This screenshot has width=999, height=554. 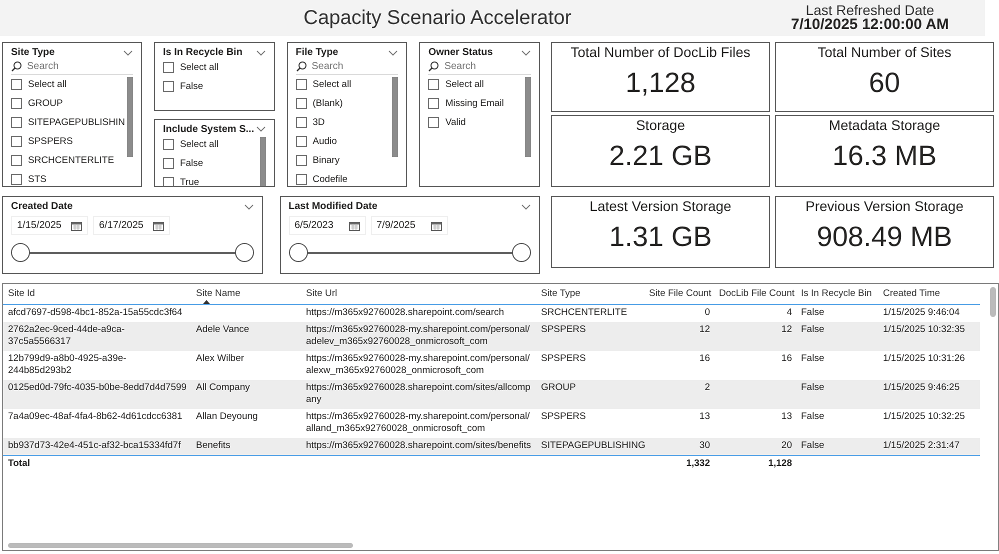 I want to click on table-cell: Allan Deyoung, so click(x=227, y=416).